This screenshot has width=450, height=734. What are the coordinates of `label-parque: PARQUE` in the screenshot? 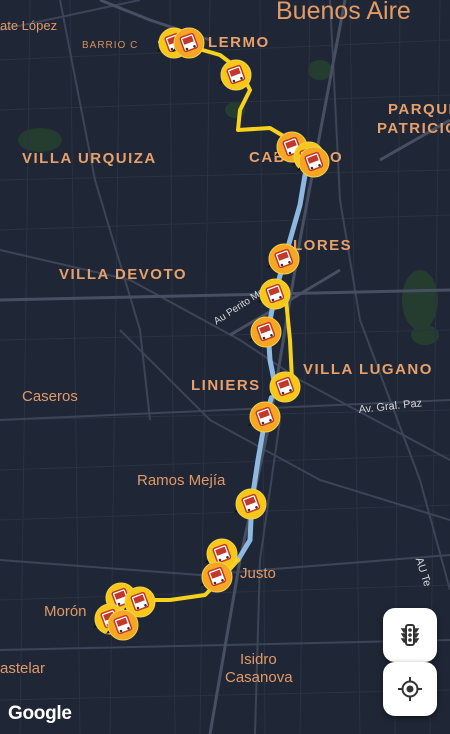 It's located at (419, 109).